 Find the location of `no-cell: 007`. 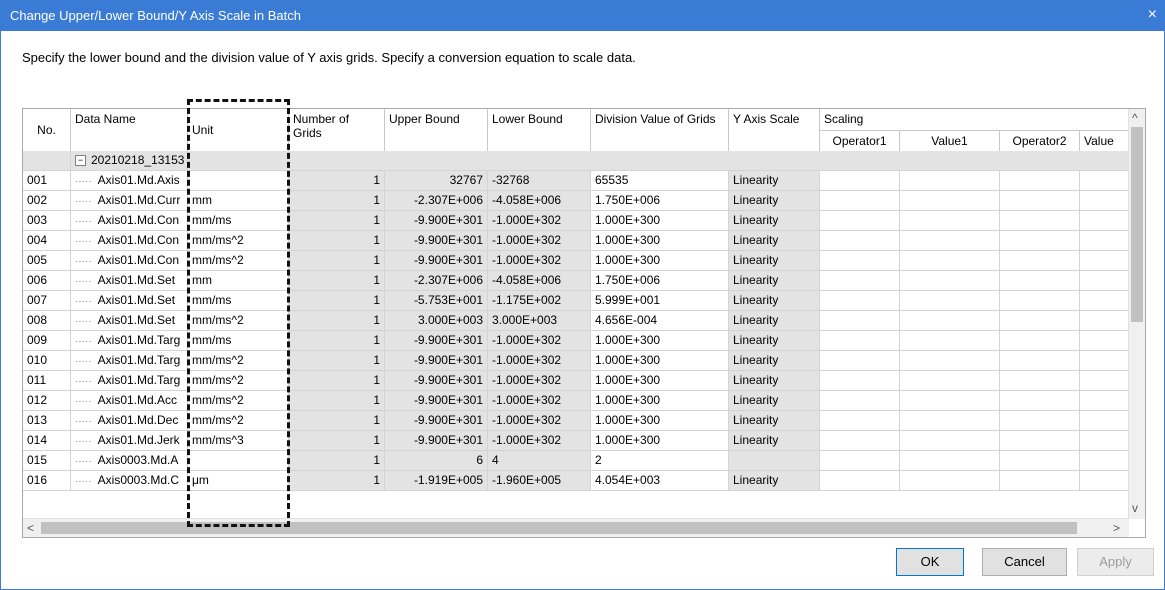

no-cell: 007 is located at coordinates (47, 300).